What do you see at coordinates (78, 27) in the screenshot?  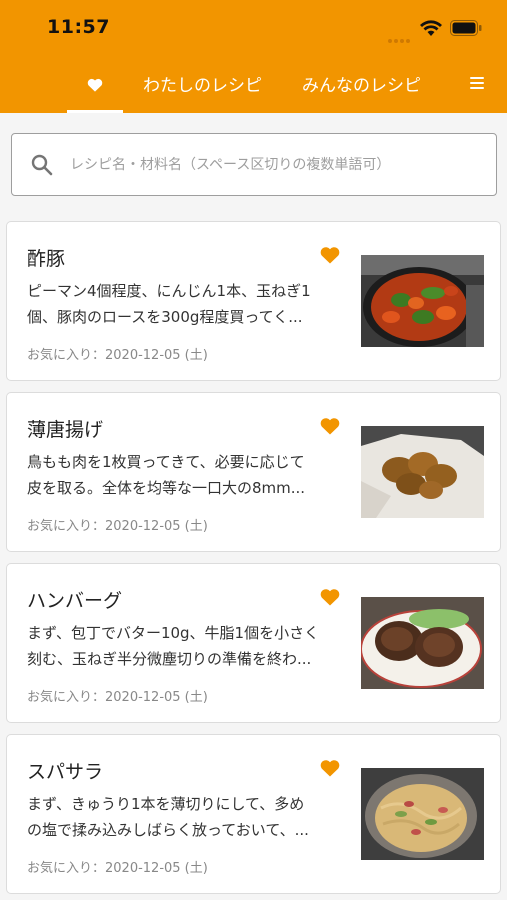 I see `status-time: 11:57` at bounding box center [78, 27].